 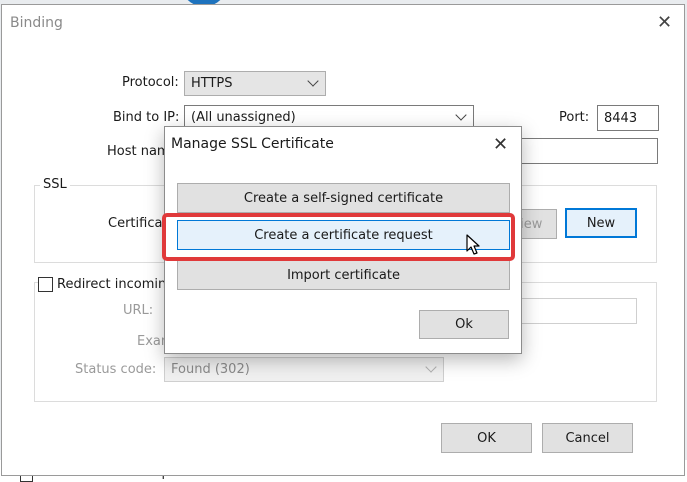 What do you see at coordinates (338, 237) in the screenshot?
I see `highlight-box` at bounding box center [338, 237].